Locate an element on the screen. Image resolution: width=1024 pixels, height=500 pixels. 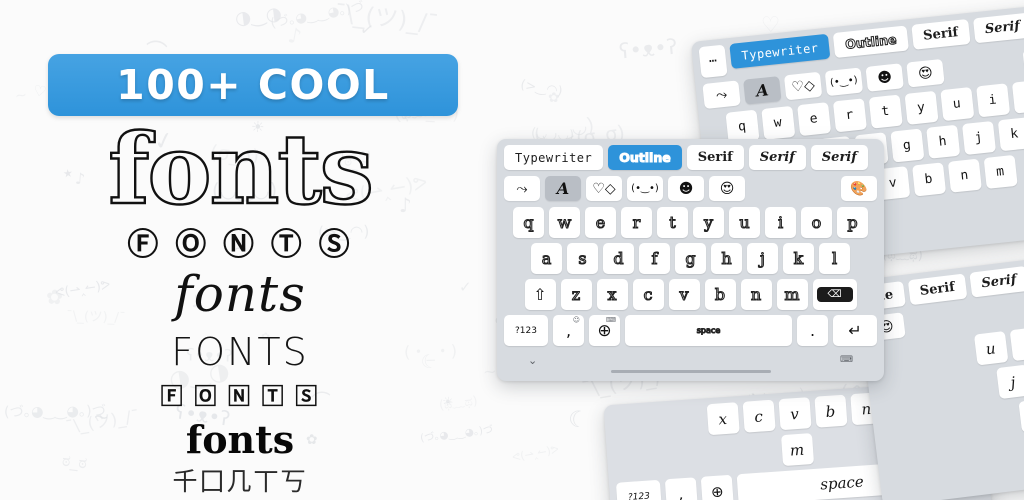
comma-label: , is located at coordinates (568, 330).